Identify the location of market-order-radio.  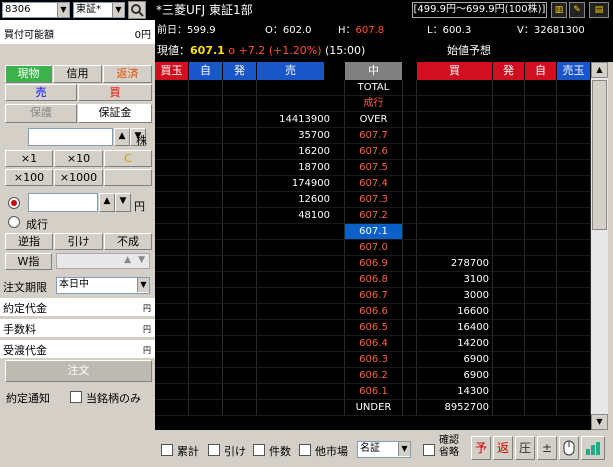
(14, 222).